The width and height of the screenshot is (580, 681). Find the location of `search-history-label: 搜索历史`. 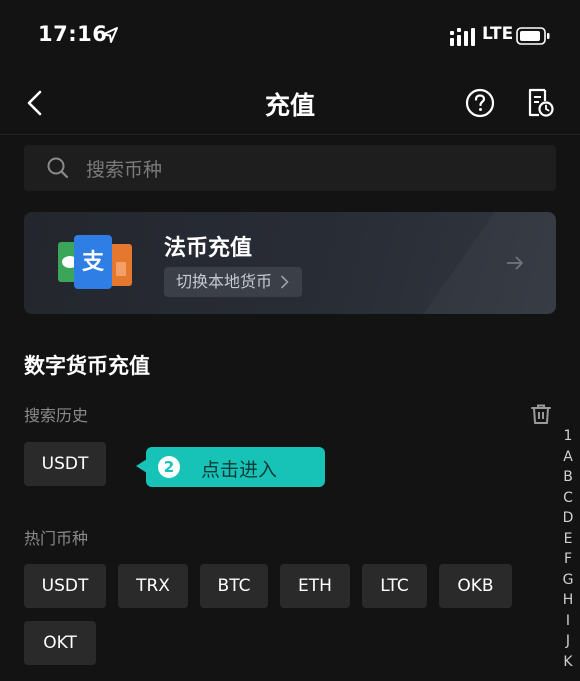

search-history-label: 搜索历史 is located at coordinates (56, 415).